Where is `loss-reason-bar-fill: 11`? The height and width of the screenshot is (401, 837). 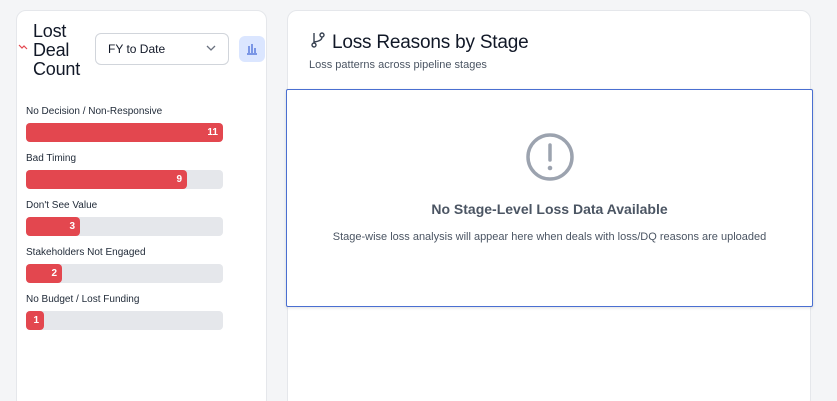
loss-reason-bar-fill: 11 is located at coordinates (124, 132).